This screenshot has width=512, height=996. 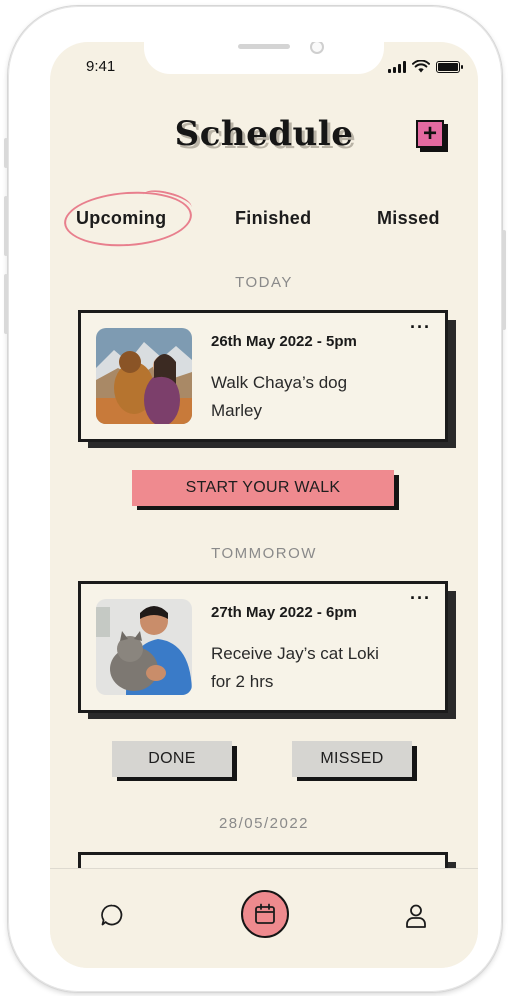 I want to click on add-schedule-button: +, so click(x=430, y=134).